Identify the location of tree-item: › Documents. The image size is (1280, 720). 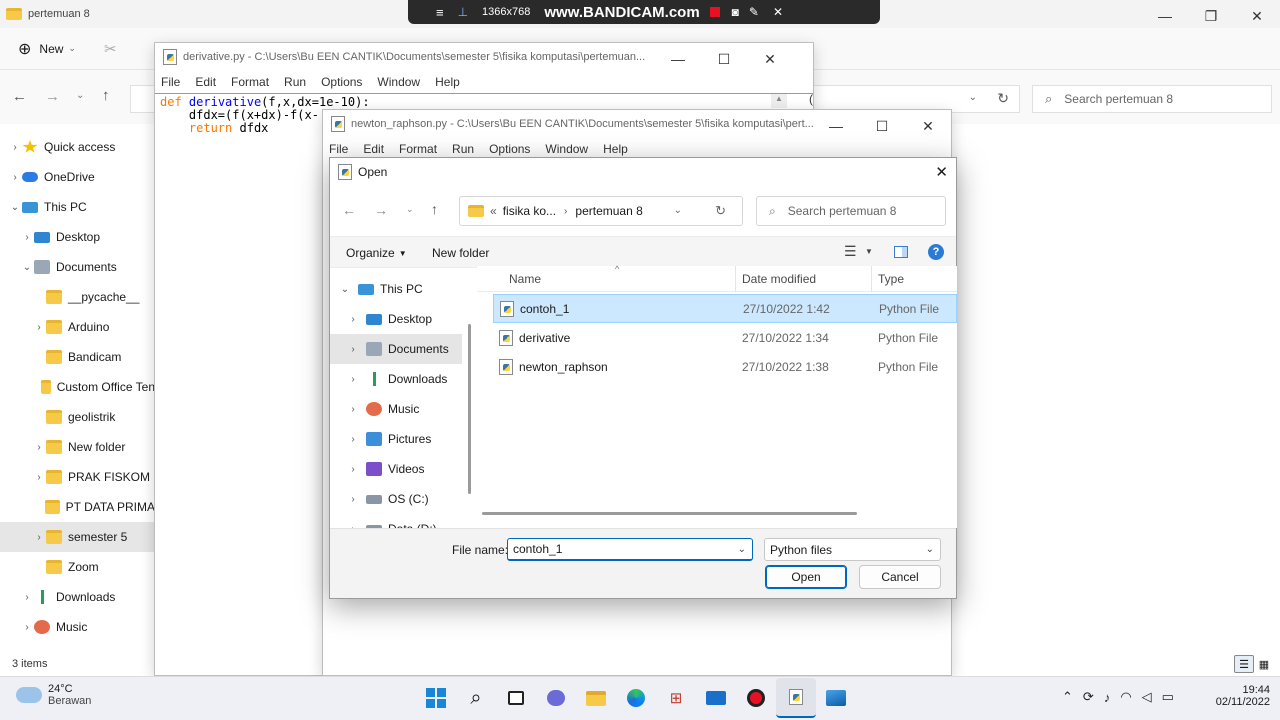
(396, 349).